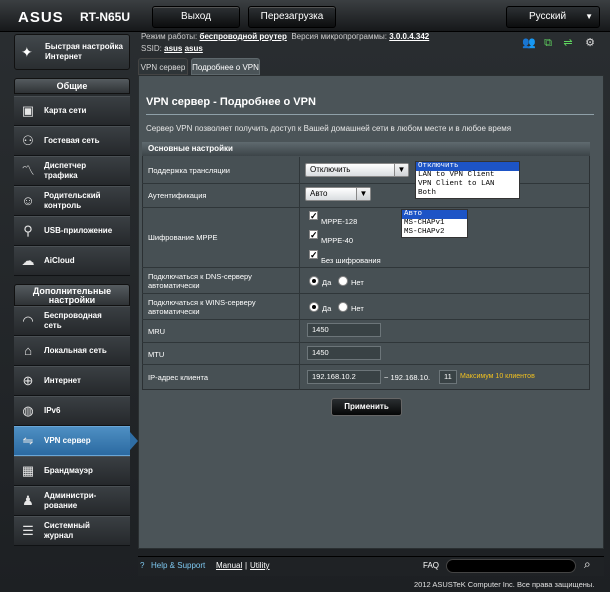  What do you see at coordinates (28, 380) in the screenshot?
I see `globe-icon: ⊕` at bounding box center [28, 380].